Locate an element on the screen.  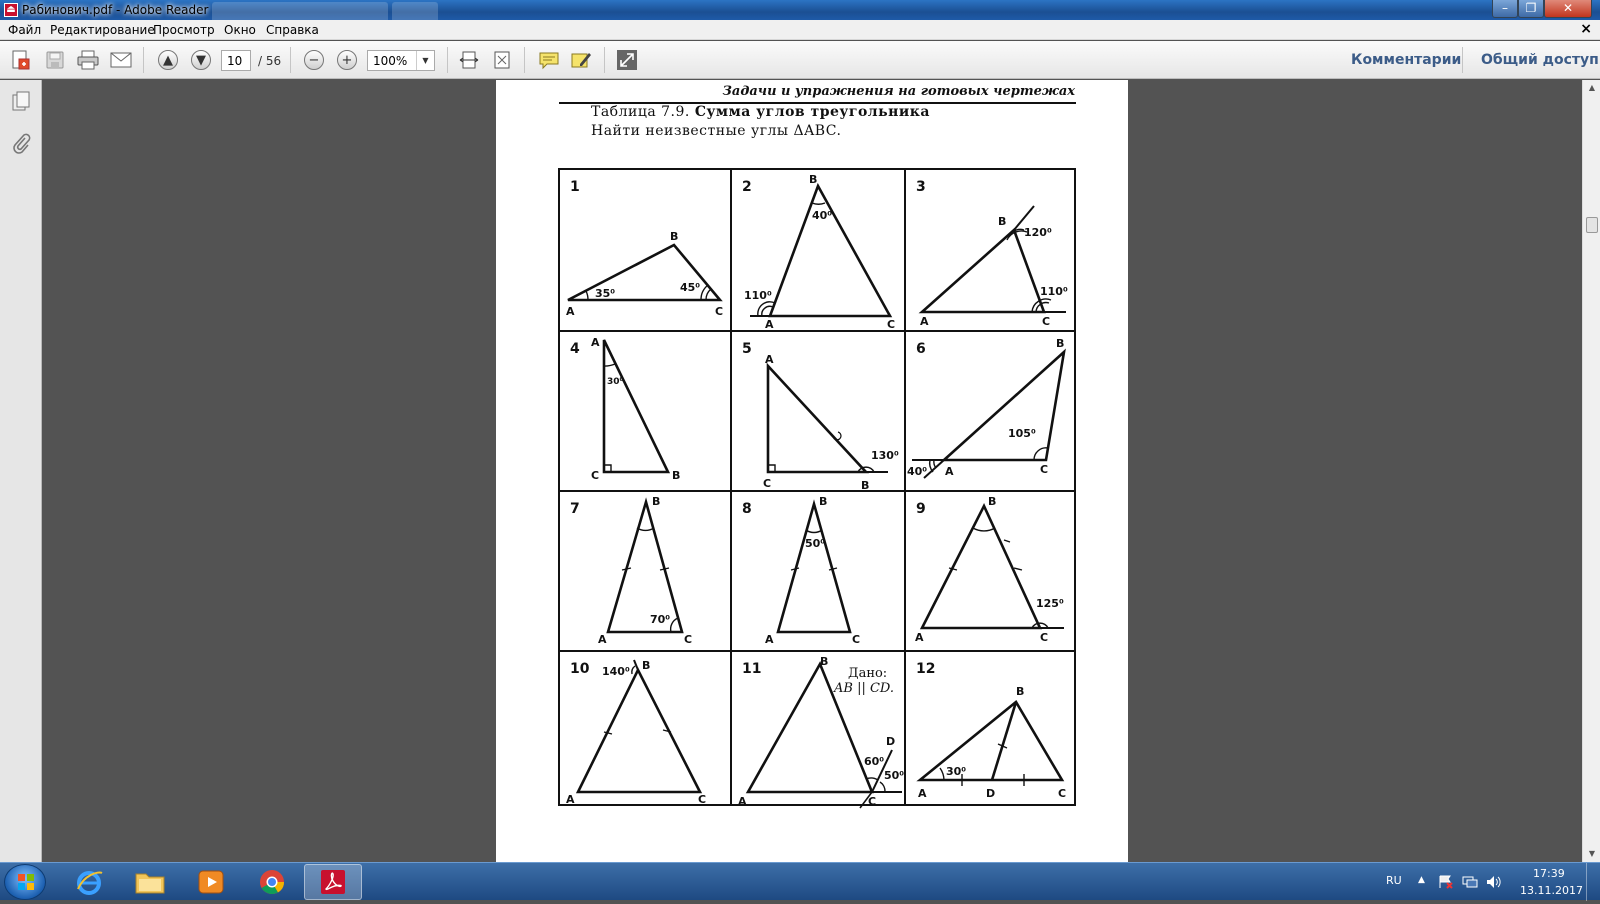
highlight-button is located at coordinates (581, 60).